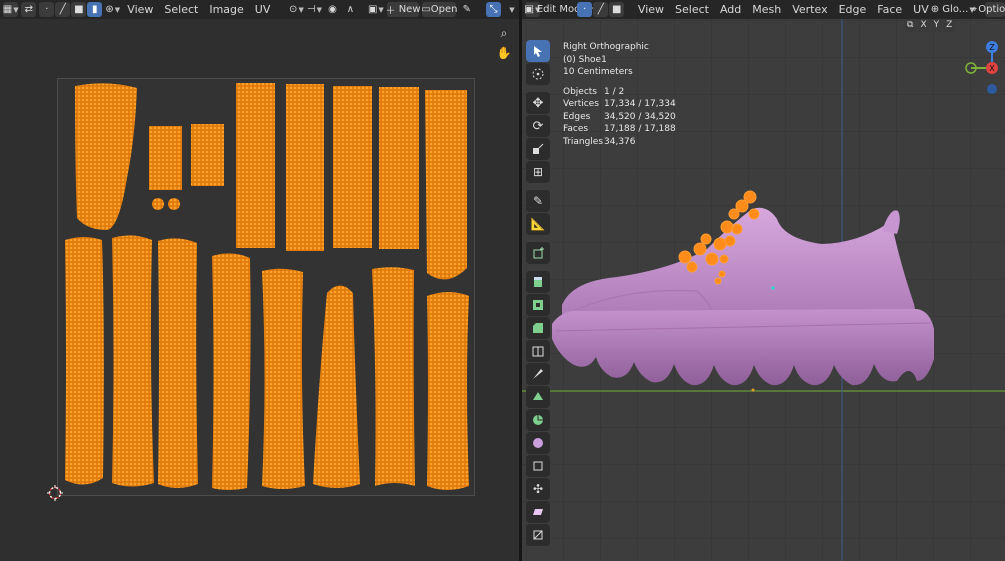 This screenshot has width=1005, height=561. What do you see at coordinates (538, 51) in the screenshot?
I see `select-box-tool-icon` at bounding box center [538, 51].